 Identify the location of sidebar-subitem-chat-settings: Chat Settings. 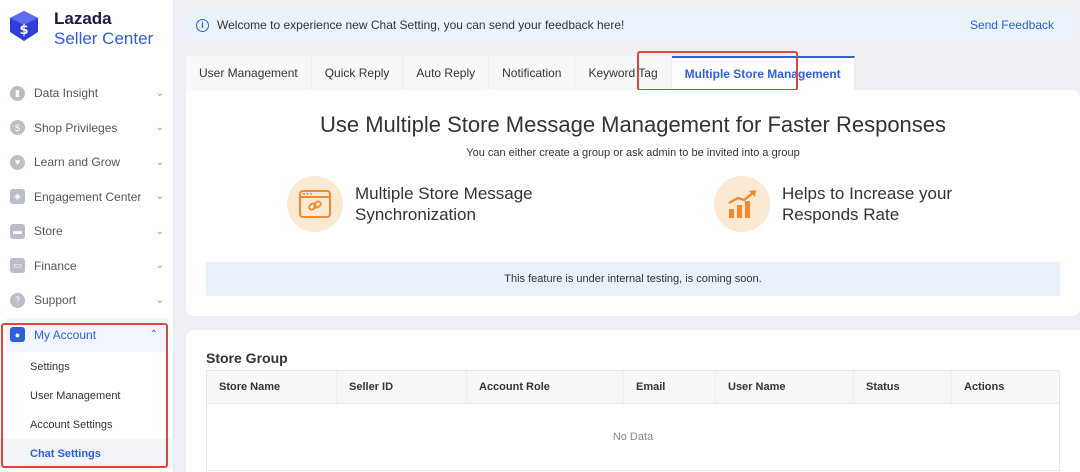
(86, 453).